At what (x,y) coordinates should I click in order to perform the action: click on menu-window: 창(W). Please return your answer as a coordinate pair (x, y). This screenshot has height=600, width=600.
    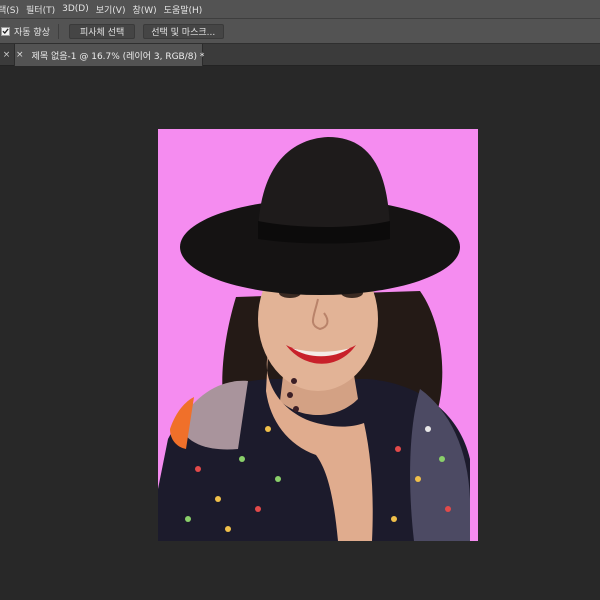
    Looking at the image, I should click on (147, 9).